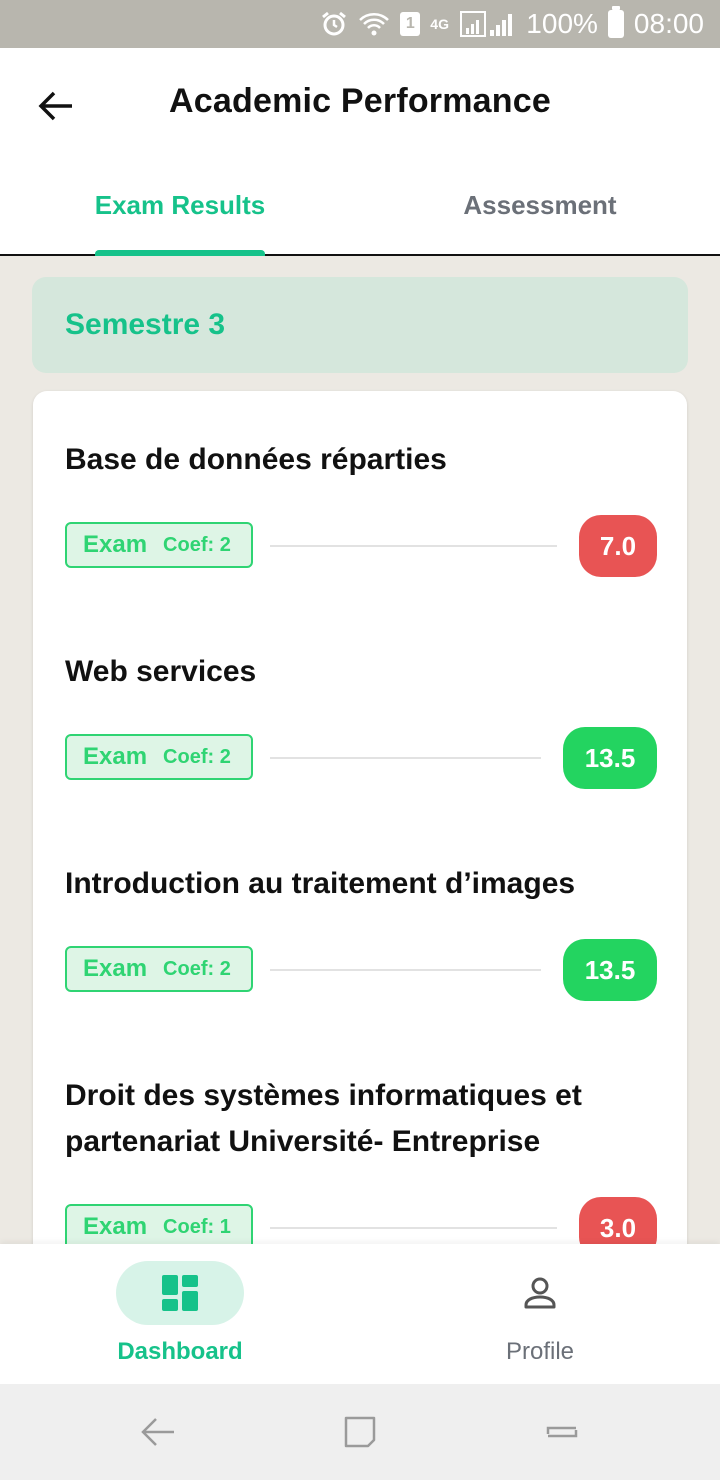 Image resolution: width=720 pixels, height=1480 pixels. I want to click on nav-label: Dashboard, so click(180, 1351).